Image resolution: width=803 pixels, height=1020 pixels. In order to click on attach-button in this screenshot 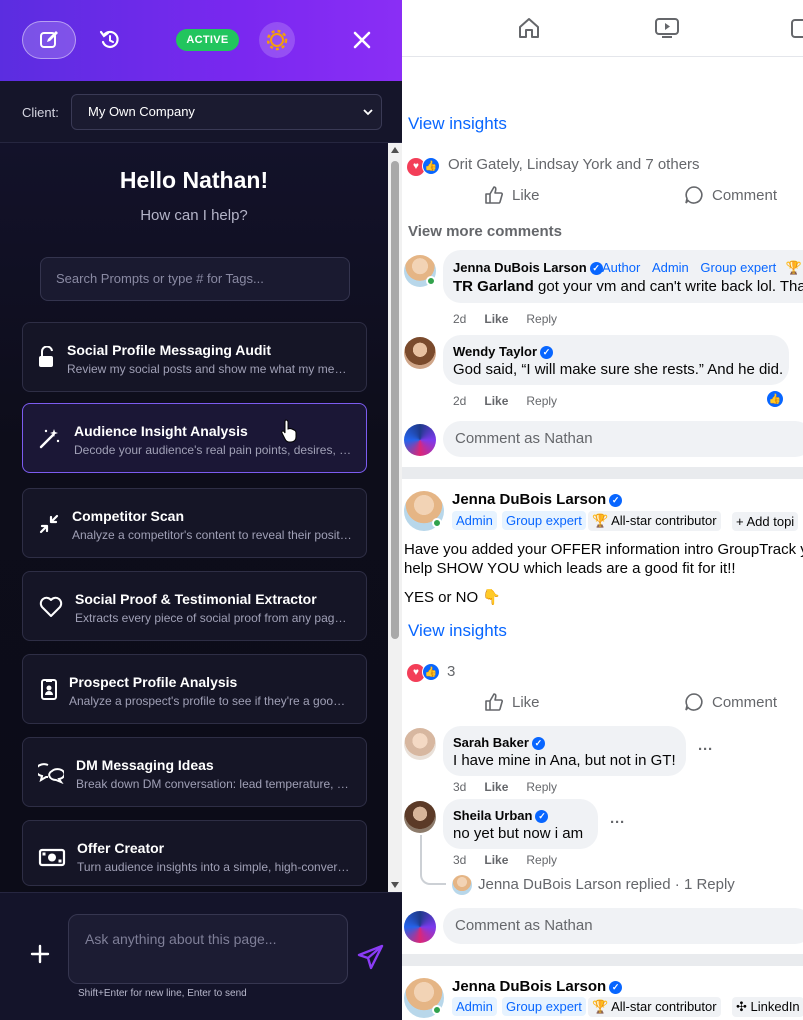, I will do `click(40, 955)`.